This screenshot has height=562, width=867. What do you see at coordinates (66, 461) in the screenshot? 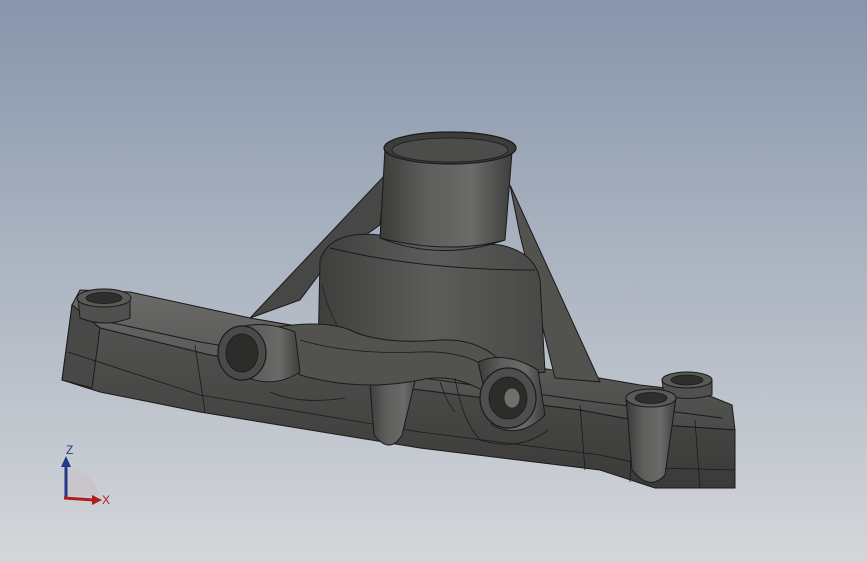
I see `z-arrow-icon` at bounding box center [66, 461].